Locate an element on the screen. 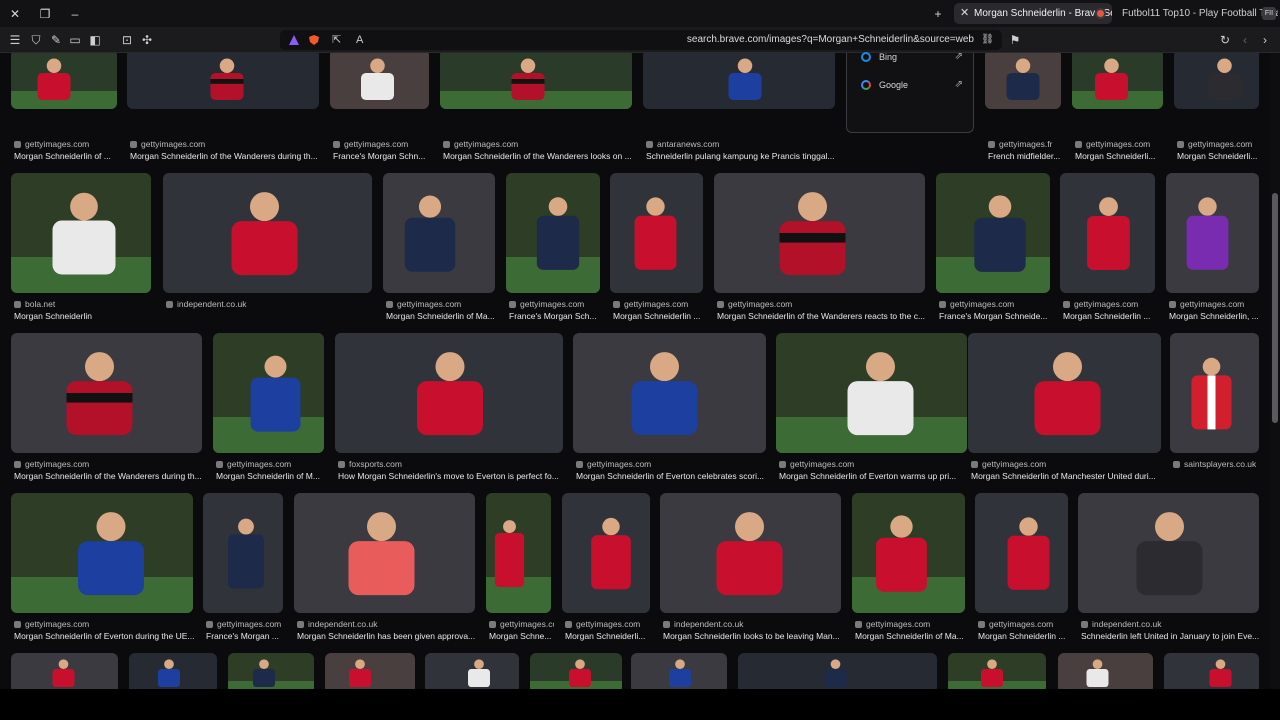 Image resolution: width=1280 pixels, height=720 pixels. result-source: foxsports.com is located at coordinates (452, 464).